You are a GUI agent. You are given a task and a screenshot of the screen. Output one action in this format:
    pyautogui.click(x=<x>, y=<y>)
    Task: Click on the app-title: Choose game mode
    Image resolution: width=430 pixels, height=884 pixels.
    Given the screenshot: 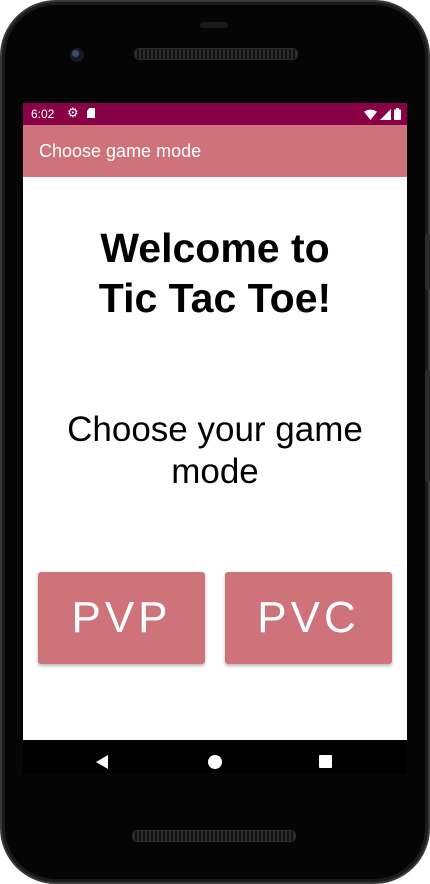 What is the action you would take?
    pyautogui.click(x=120, y=151)
    